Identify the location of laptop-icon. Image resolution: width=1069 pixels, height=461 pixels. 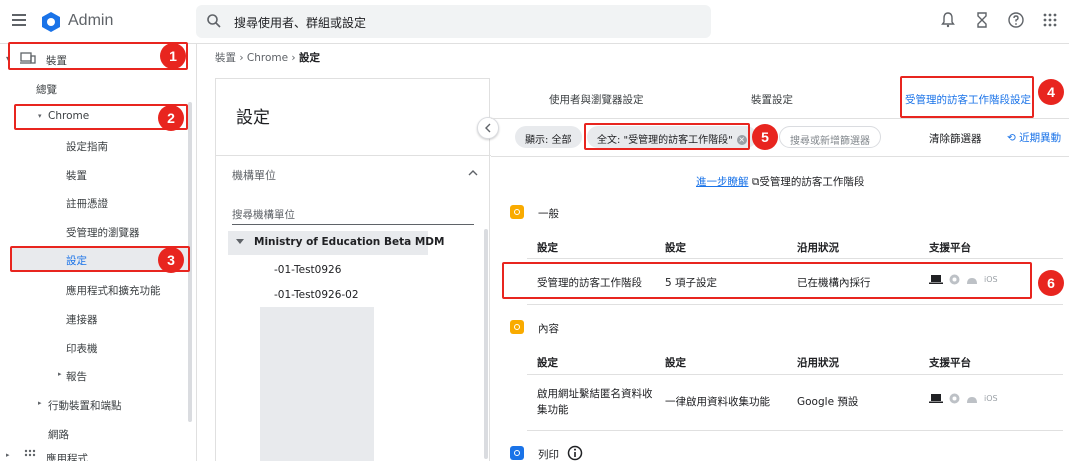
(936, 398).